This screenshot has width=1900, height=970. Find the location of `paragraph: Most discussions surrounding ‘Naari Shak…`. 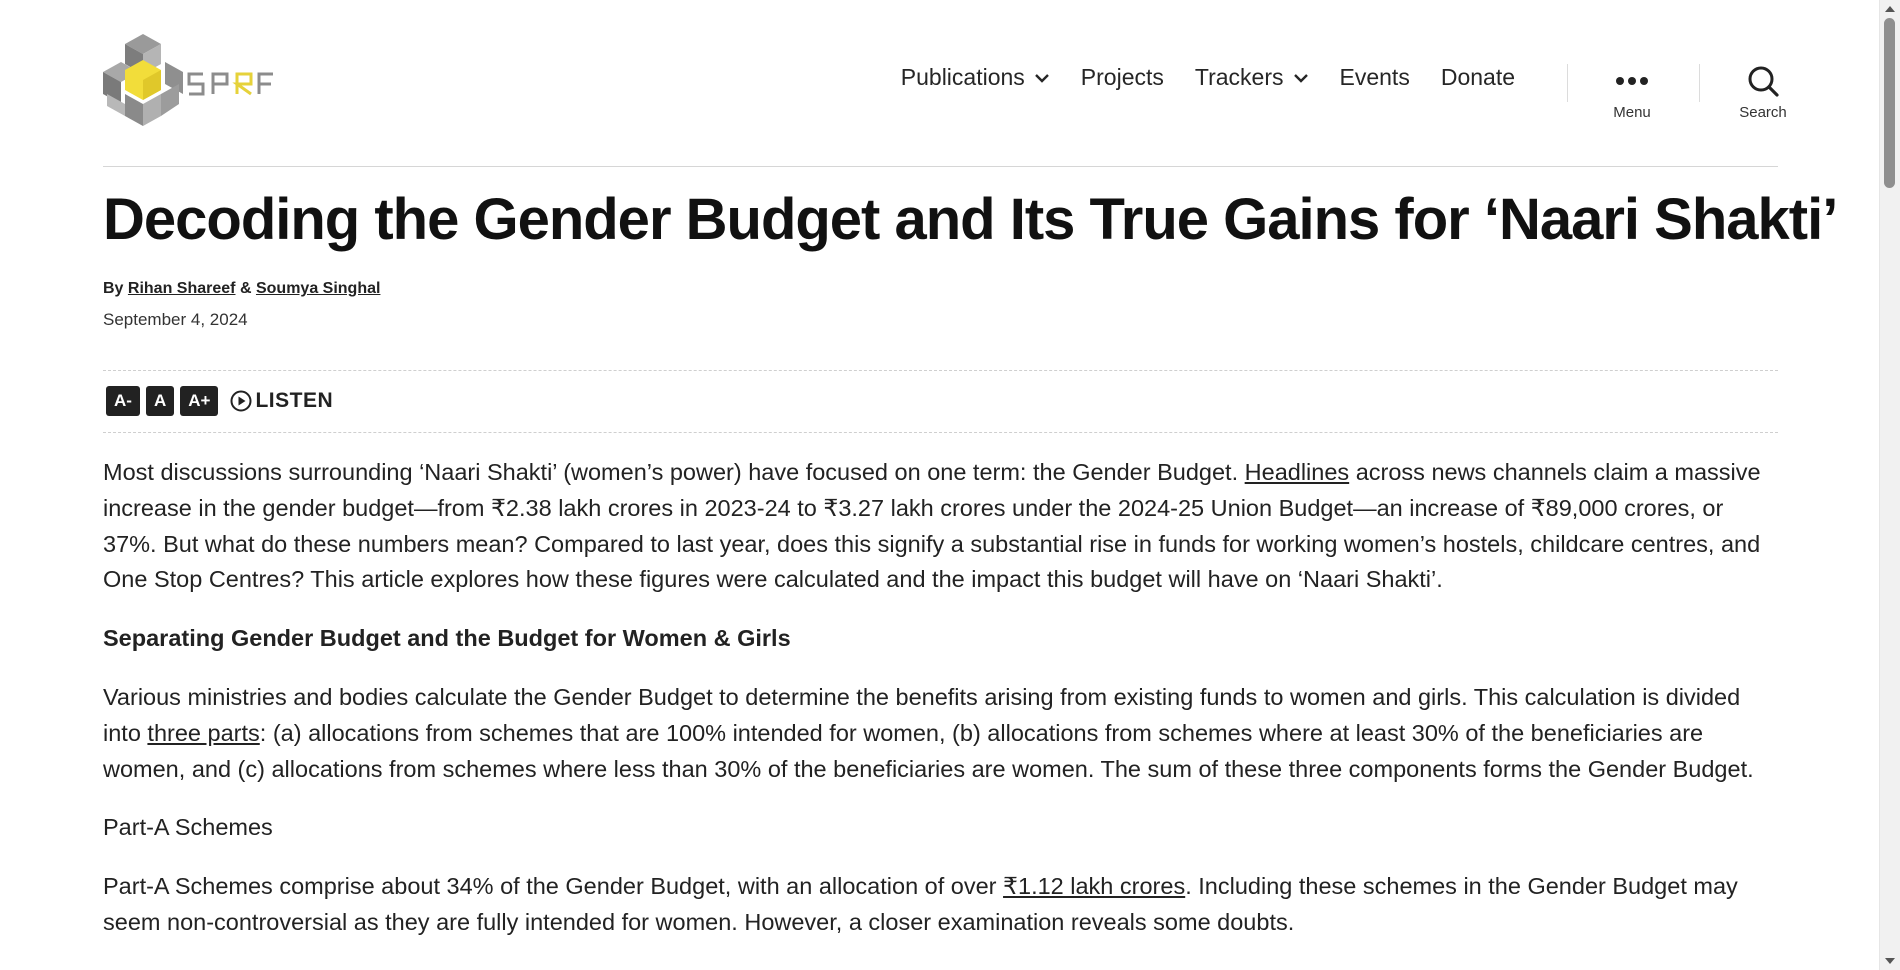

paragraph: Most discussions surrounding ‘Naari Shak… is located at coordinates (943, 526).